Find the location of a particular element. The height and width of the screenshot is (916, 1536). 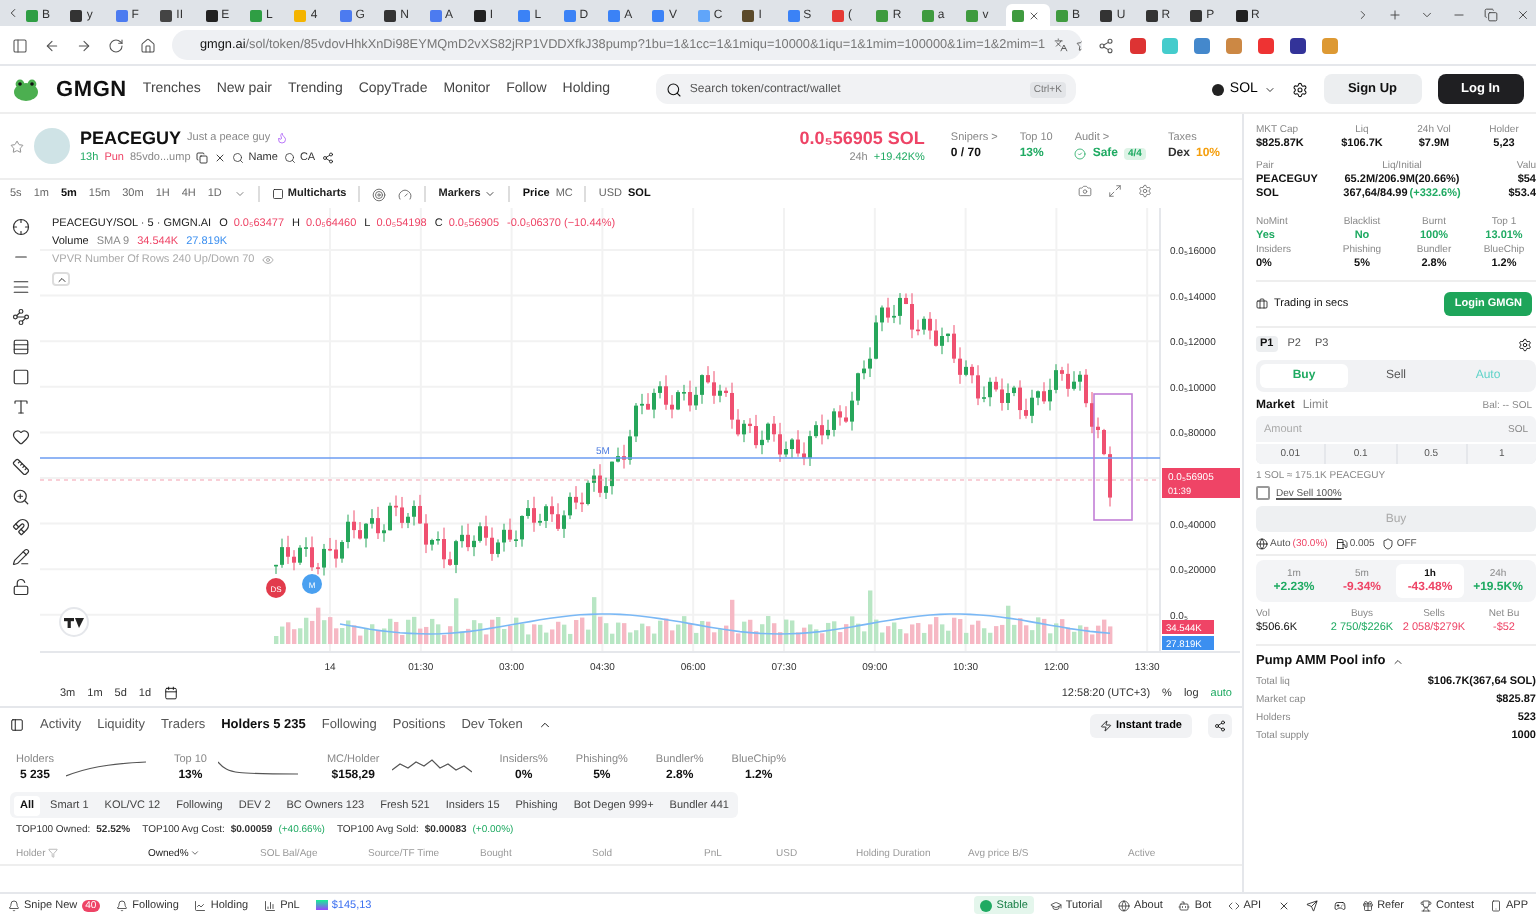

token-name: PEACEGUY is located at coordinates (131, 138).